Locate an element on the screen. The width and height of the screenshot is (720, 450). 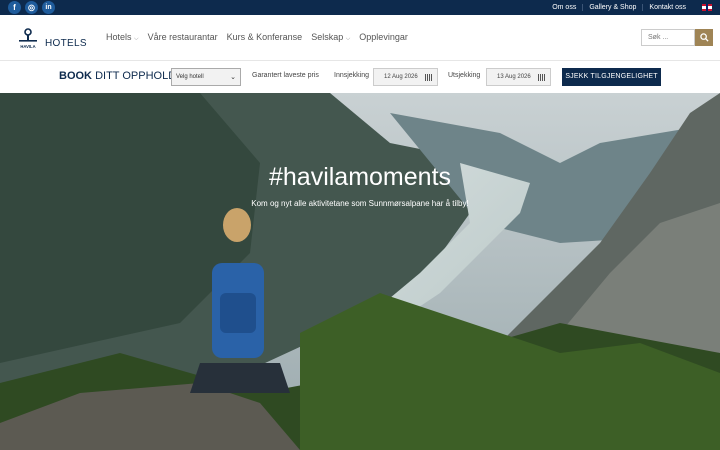
checkin-label: Innsjekking is located at coordinates (352, 75).